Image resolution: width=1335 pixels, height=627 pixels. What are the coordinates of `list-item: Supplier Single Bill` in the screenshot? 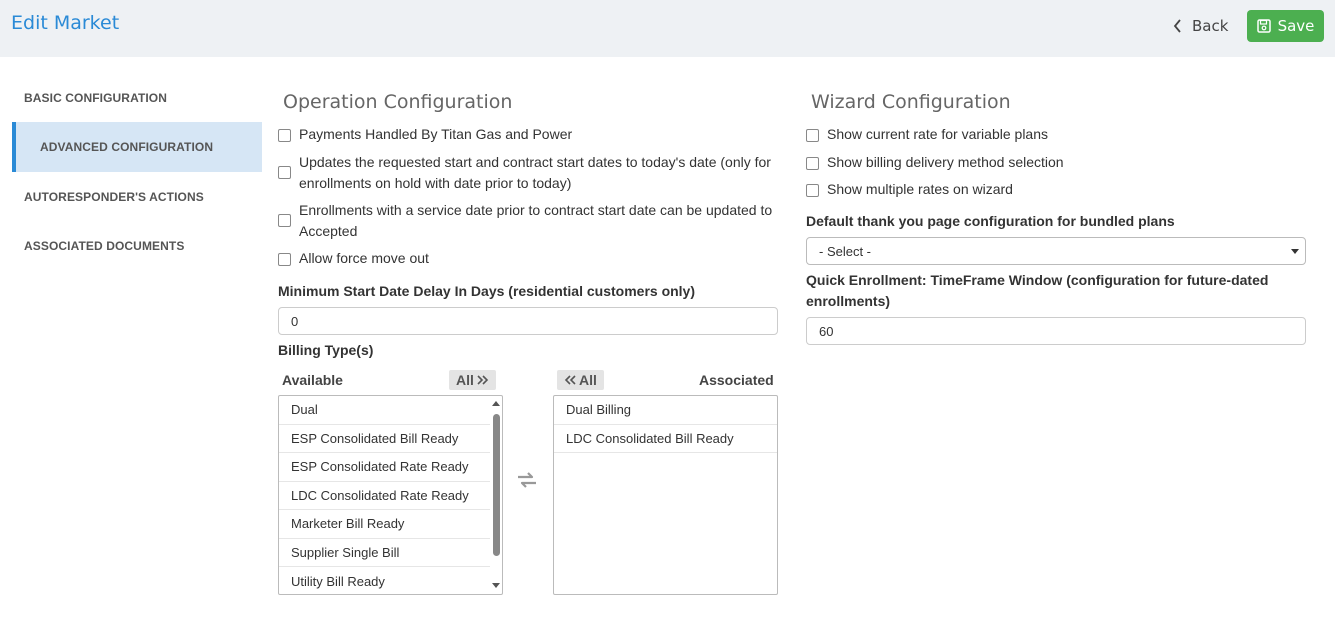 It's located at (384, 553).